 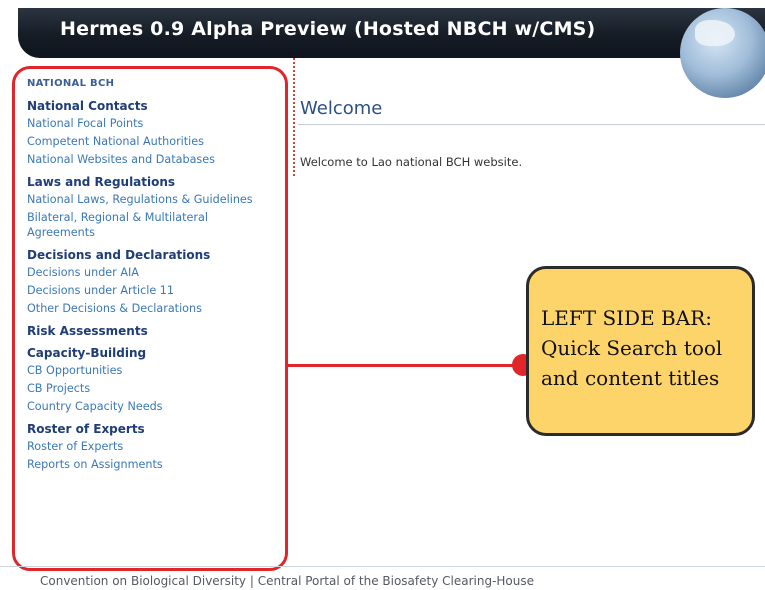 What do you see at coordinates (149, 123) in the screenshot?
I see `sidebar-link-national-focal-points: National Focal Points` at bounding box center [149, 123].